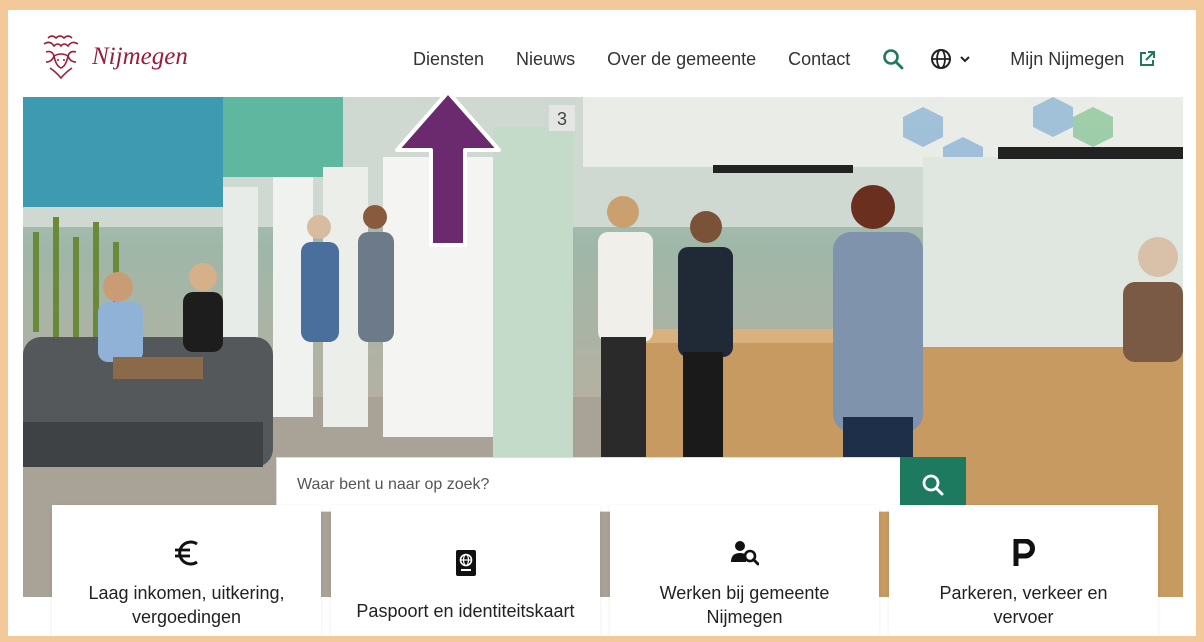 The image size is (1204, 642). Describe the element at coordinates (588, 484) in the screenshot. I see `search-input` at that location.